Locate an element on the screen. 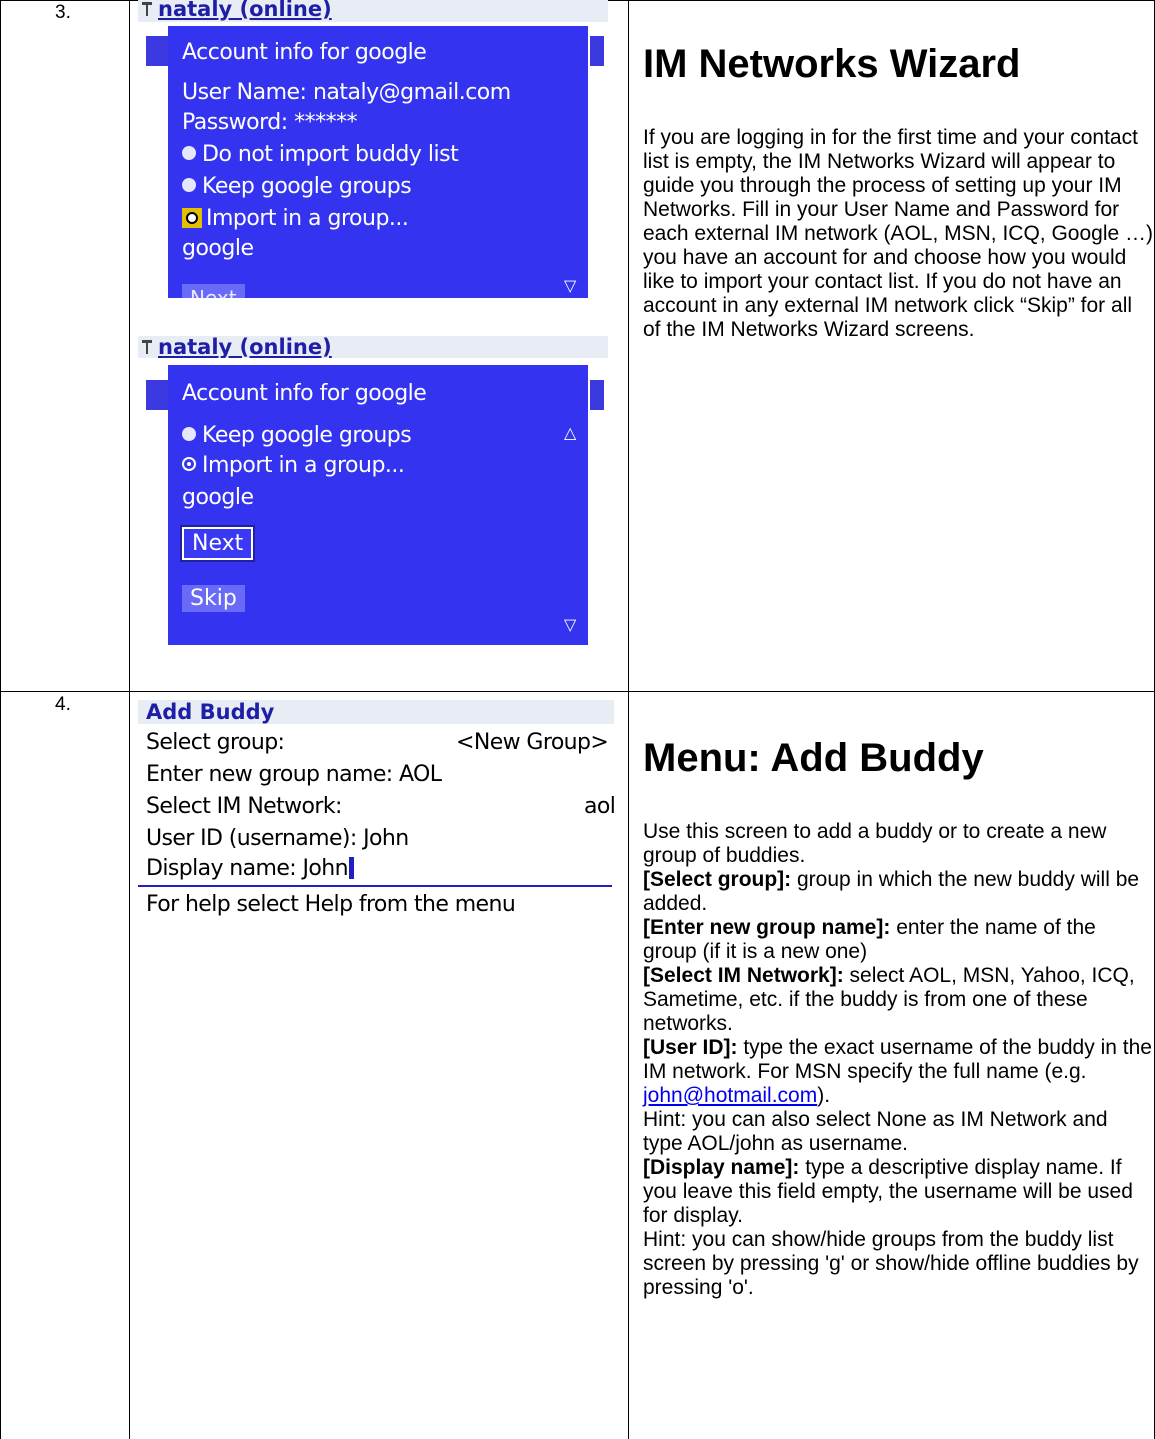 Image resolution: width=1155 pixels, height=1439 pixels. item-label: [Select group]: is located at coordinates (717, 879).